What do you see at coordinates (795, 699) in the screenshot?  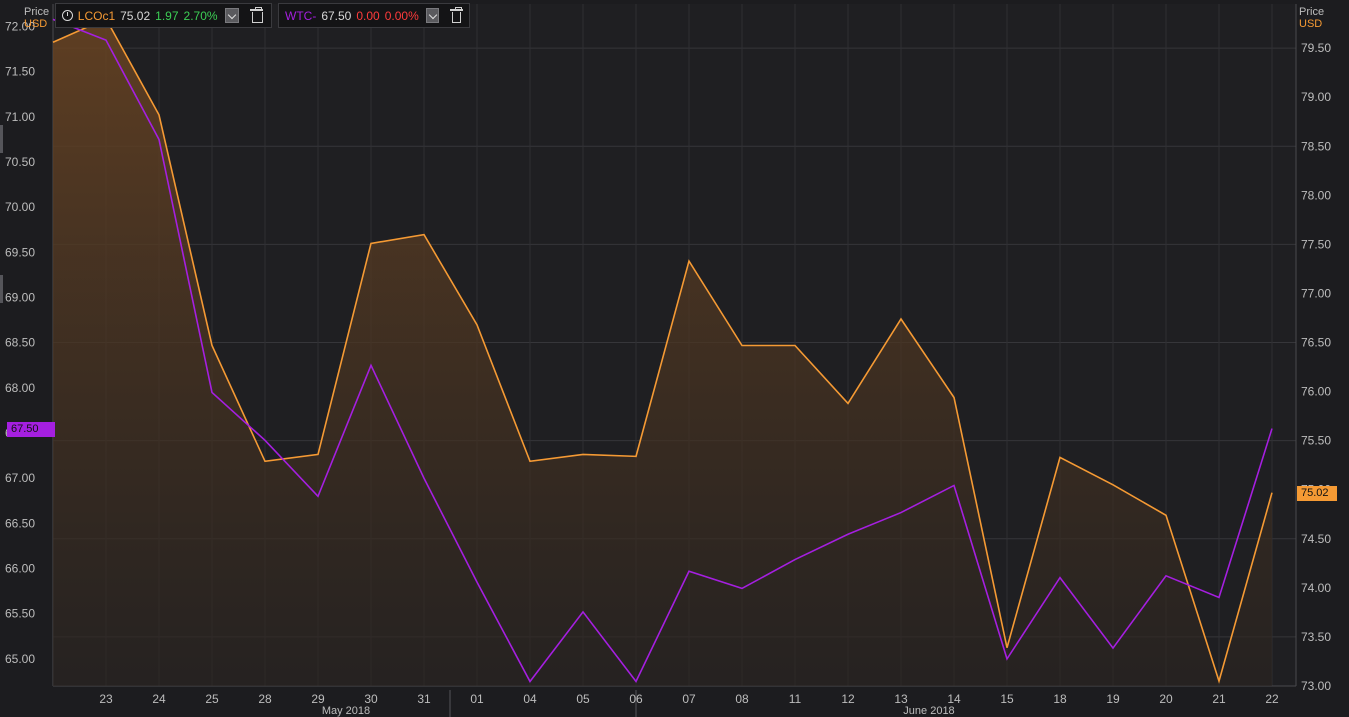 I see `x-axis-tick-label: 11` at bounding box center [795, 699].